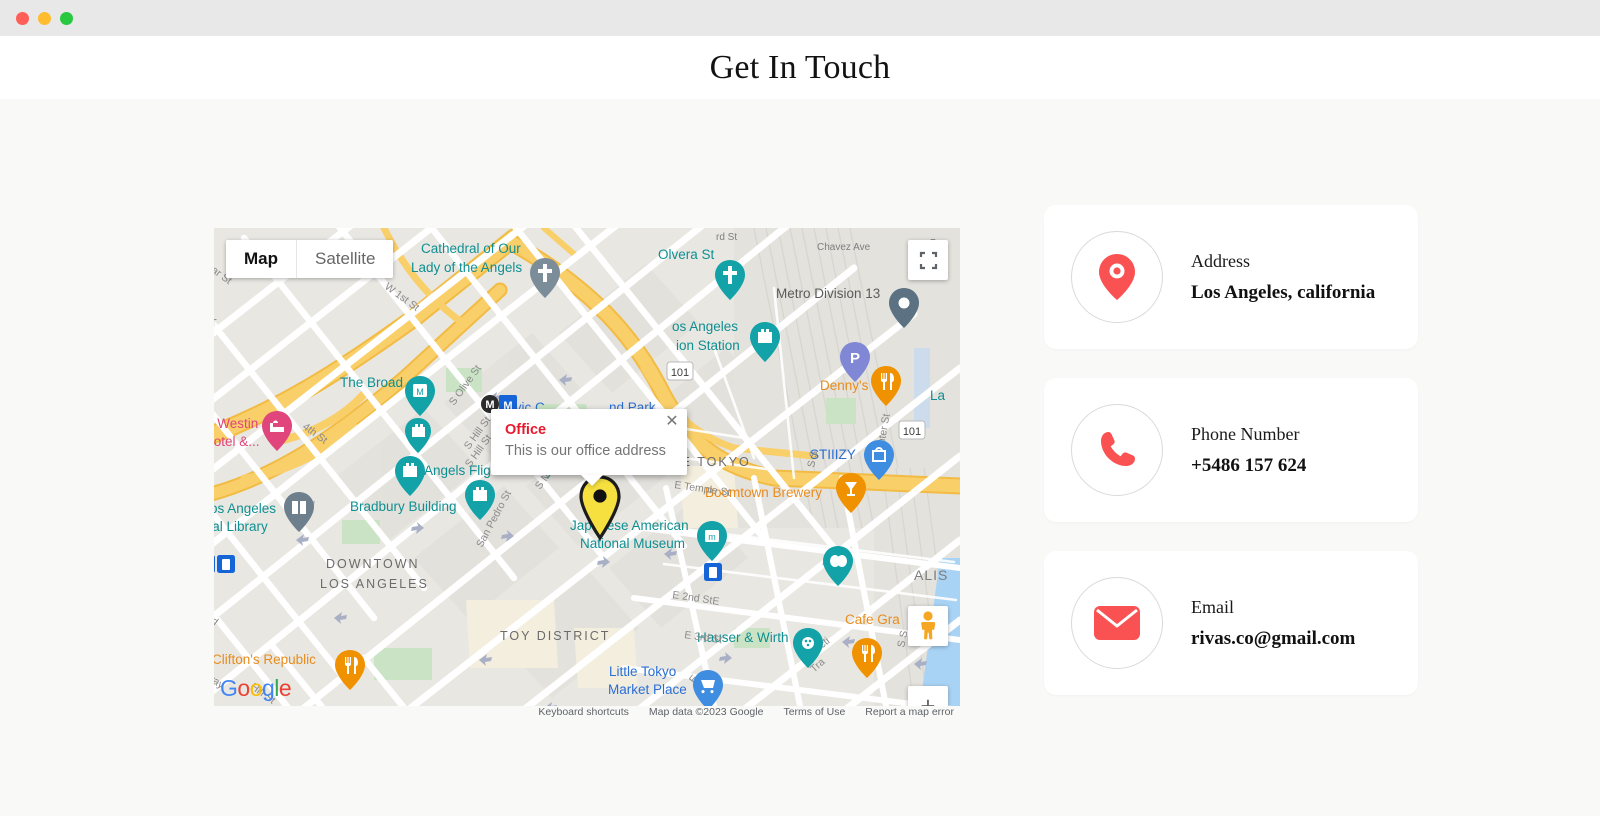  Describe the element at coordinates (828, 293) in the screenshot. I see `svg-text: Metro Division 13` at that location.